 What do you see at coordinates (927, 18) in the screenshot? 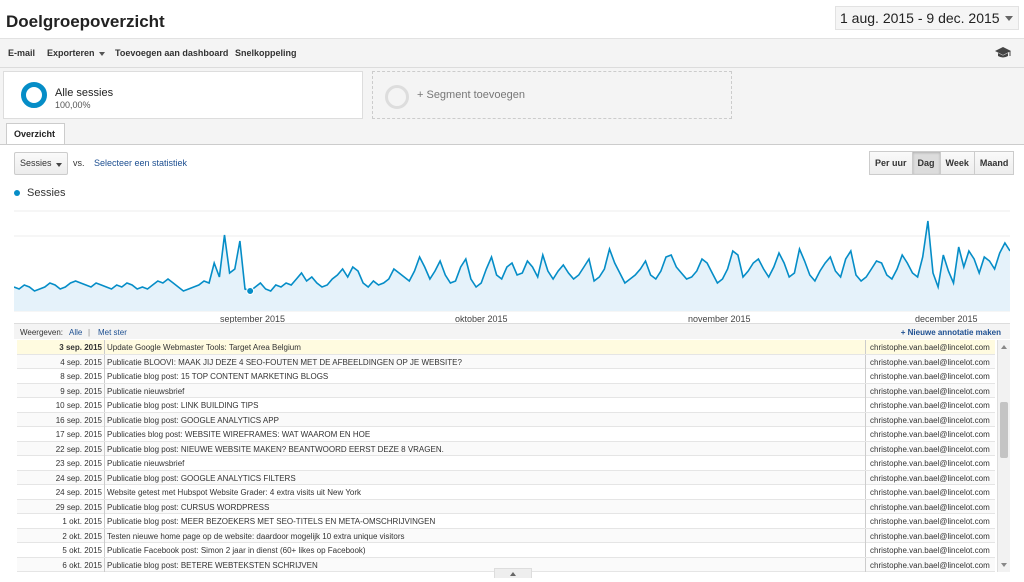
I see `date-range-picker: 1 aug. 2015 - 9 dec. 2015` at bounding box center [927, 18].